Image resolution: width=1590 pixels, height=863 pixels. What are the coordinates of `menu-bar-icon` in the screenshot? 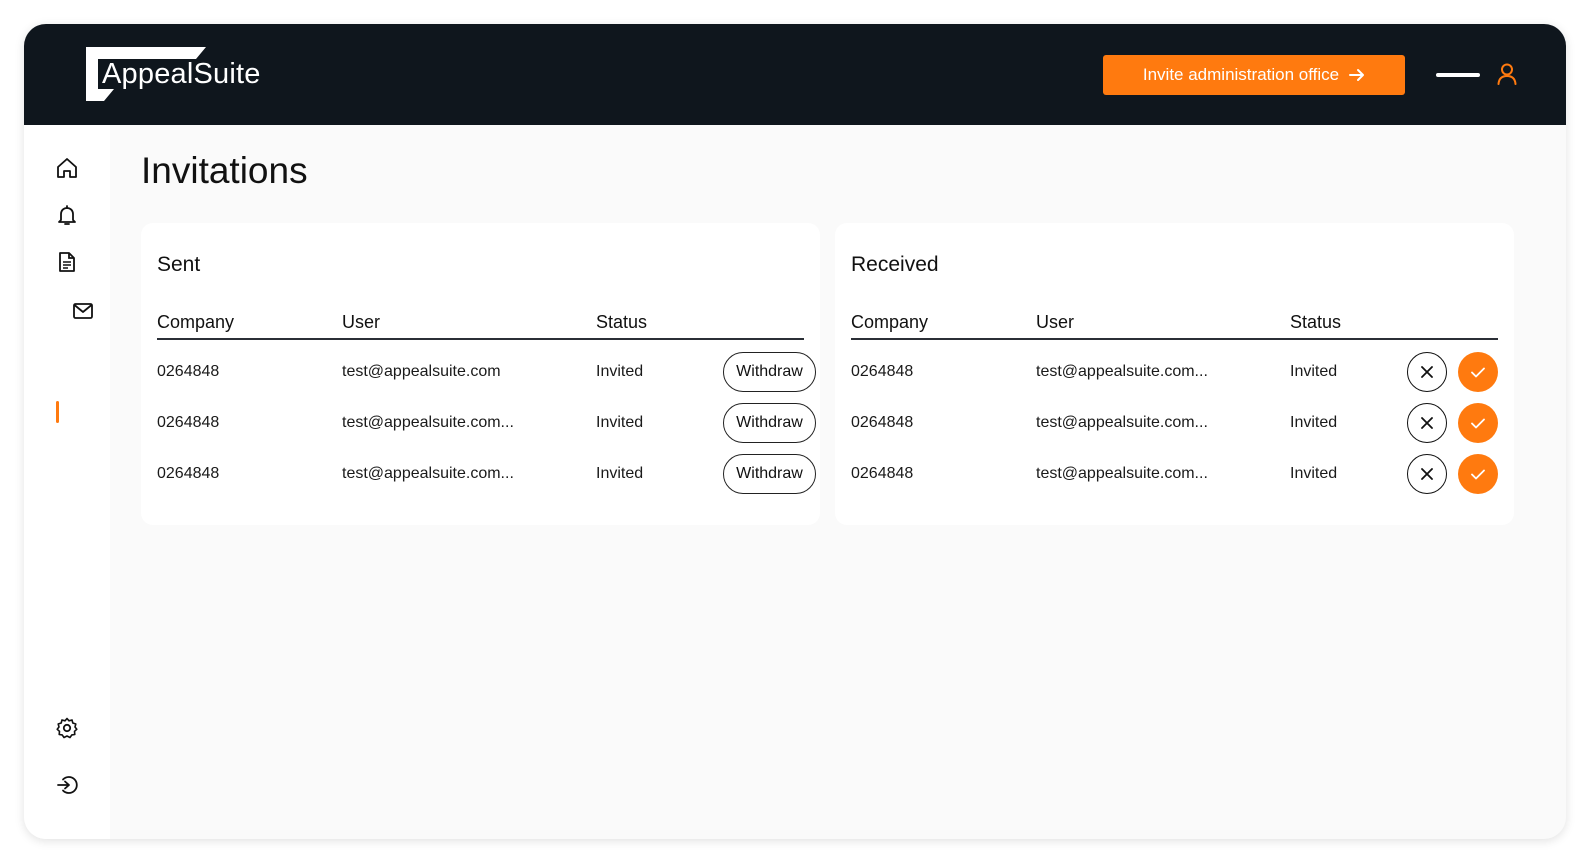 It's located at (1458, 75).